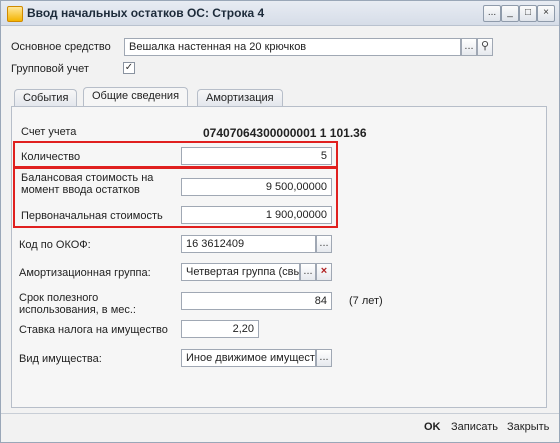 This screenshot has height=443, width=560. What do you see at coordinates (256, 156) in the screenshot?
I see `quantity-field: 5` at bounding box center [256, 156].